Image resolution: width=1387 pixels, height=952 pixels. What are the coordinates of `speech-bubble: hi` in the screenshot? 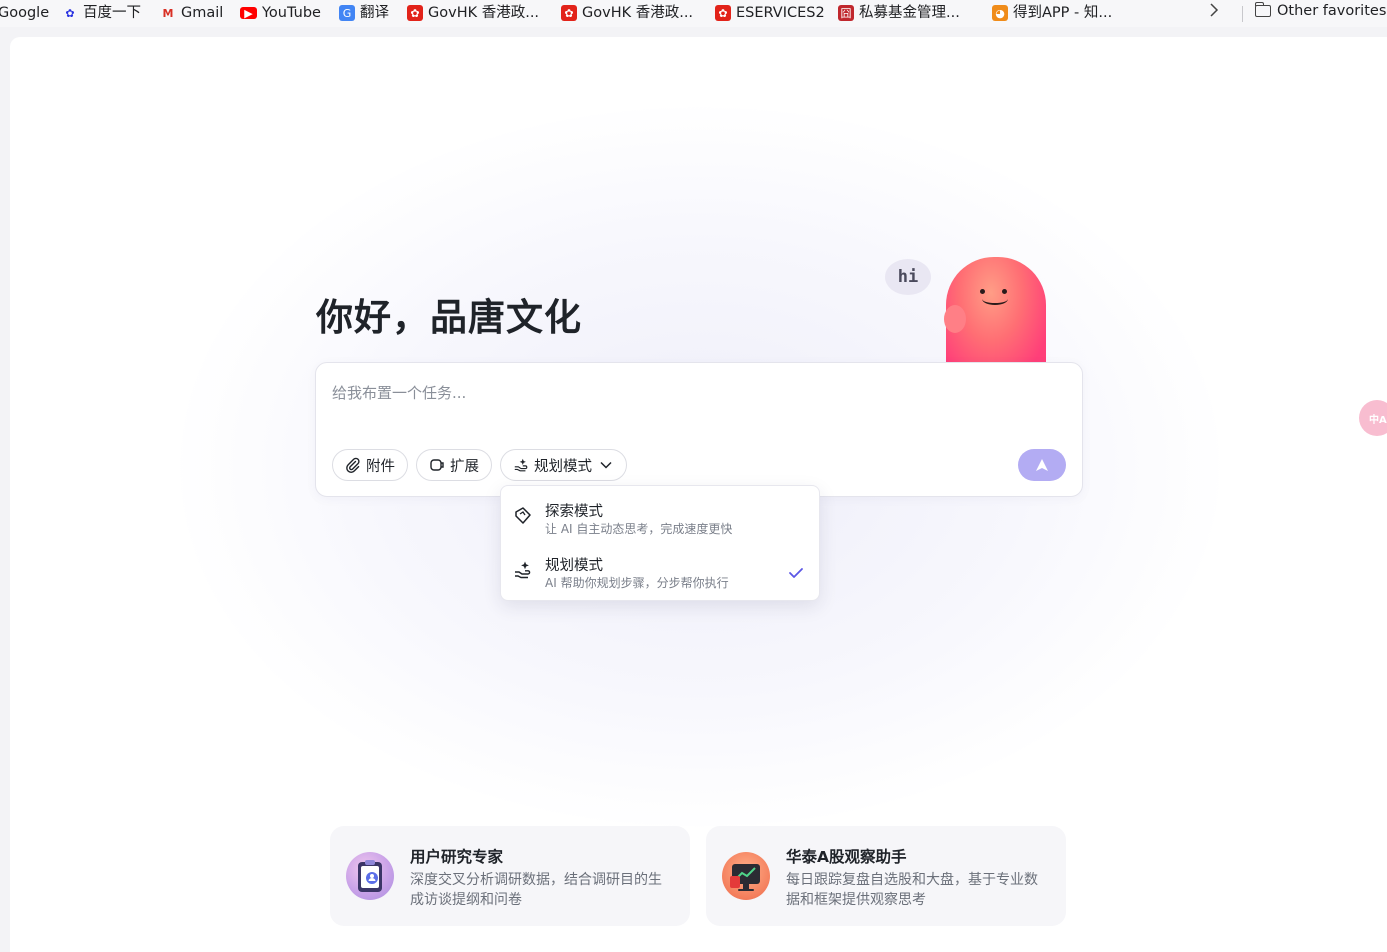 It's located at (908, 277).